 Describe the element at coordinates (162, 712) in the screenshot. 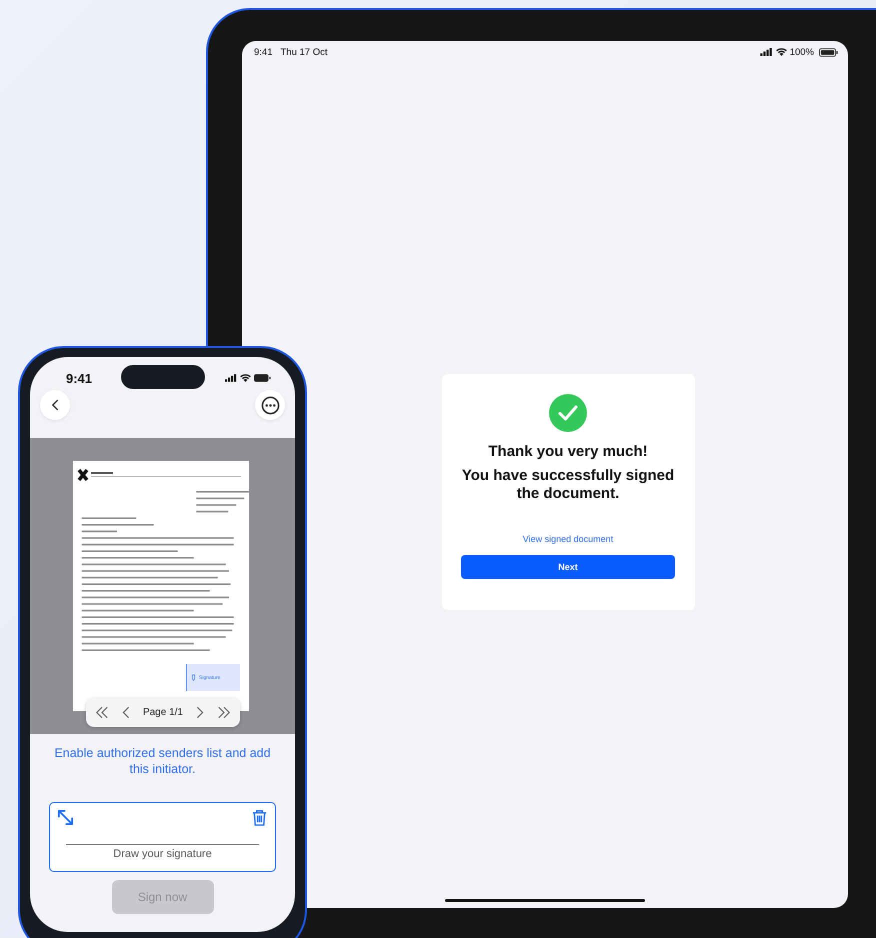

I see `page-indicator: Page 1/1` at that location.